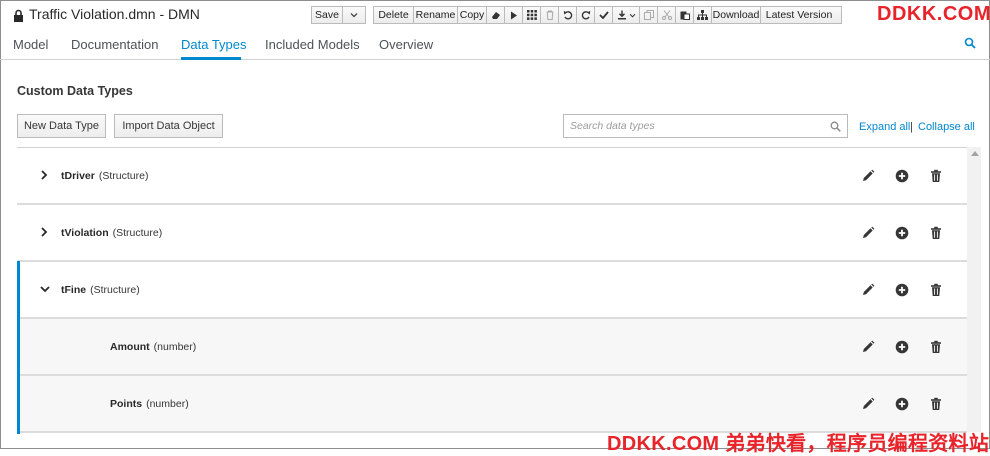 This screenshot has width=990, height=456. I want to click on active-tab-indicator, so click(211, 58).